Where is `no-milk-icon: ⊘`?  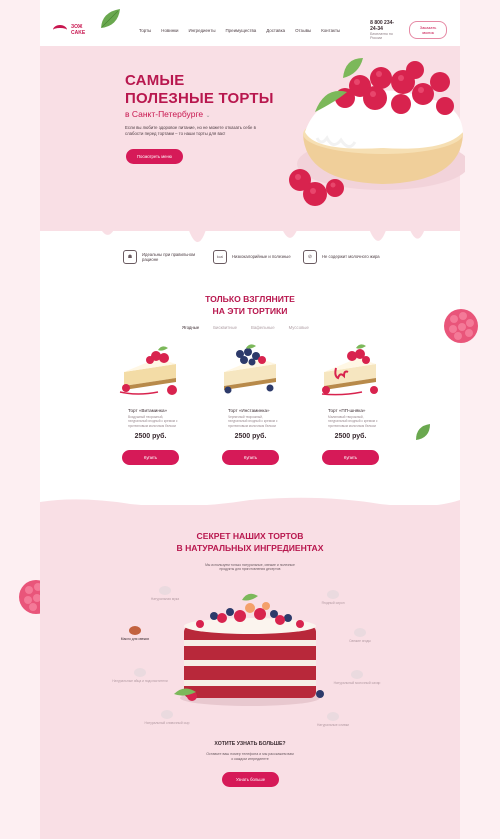
no-milk-icon: ⊘ is located at coordinates (310, 257).